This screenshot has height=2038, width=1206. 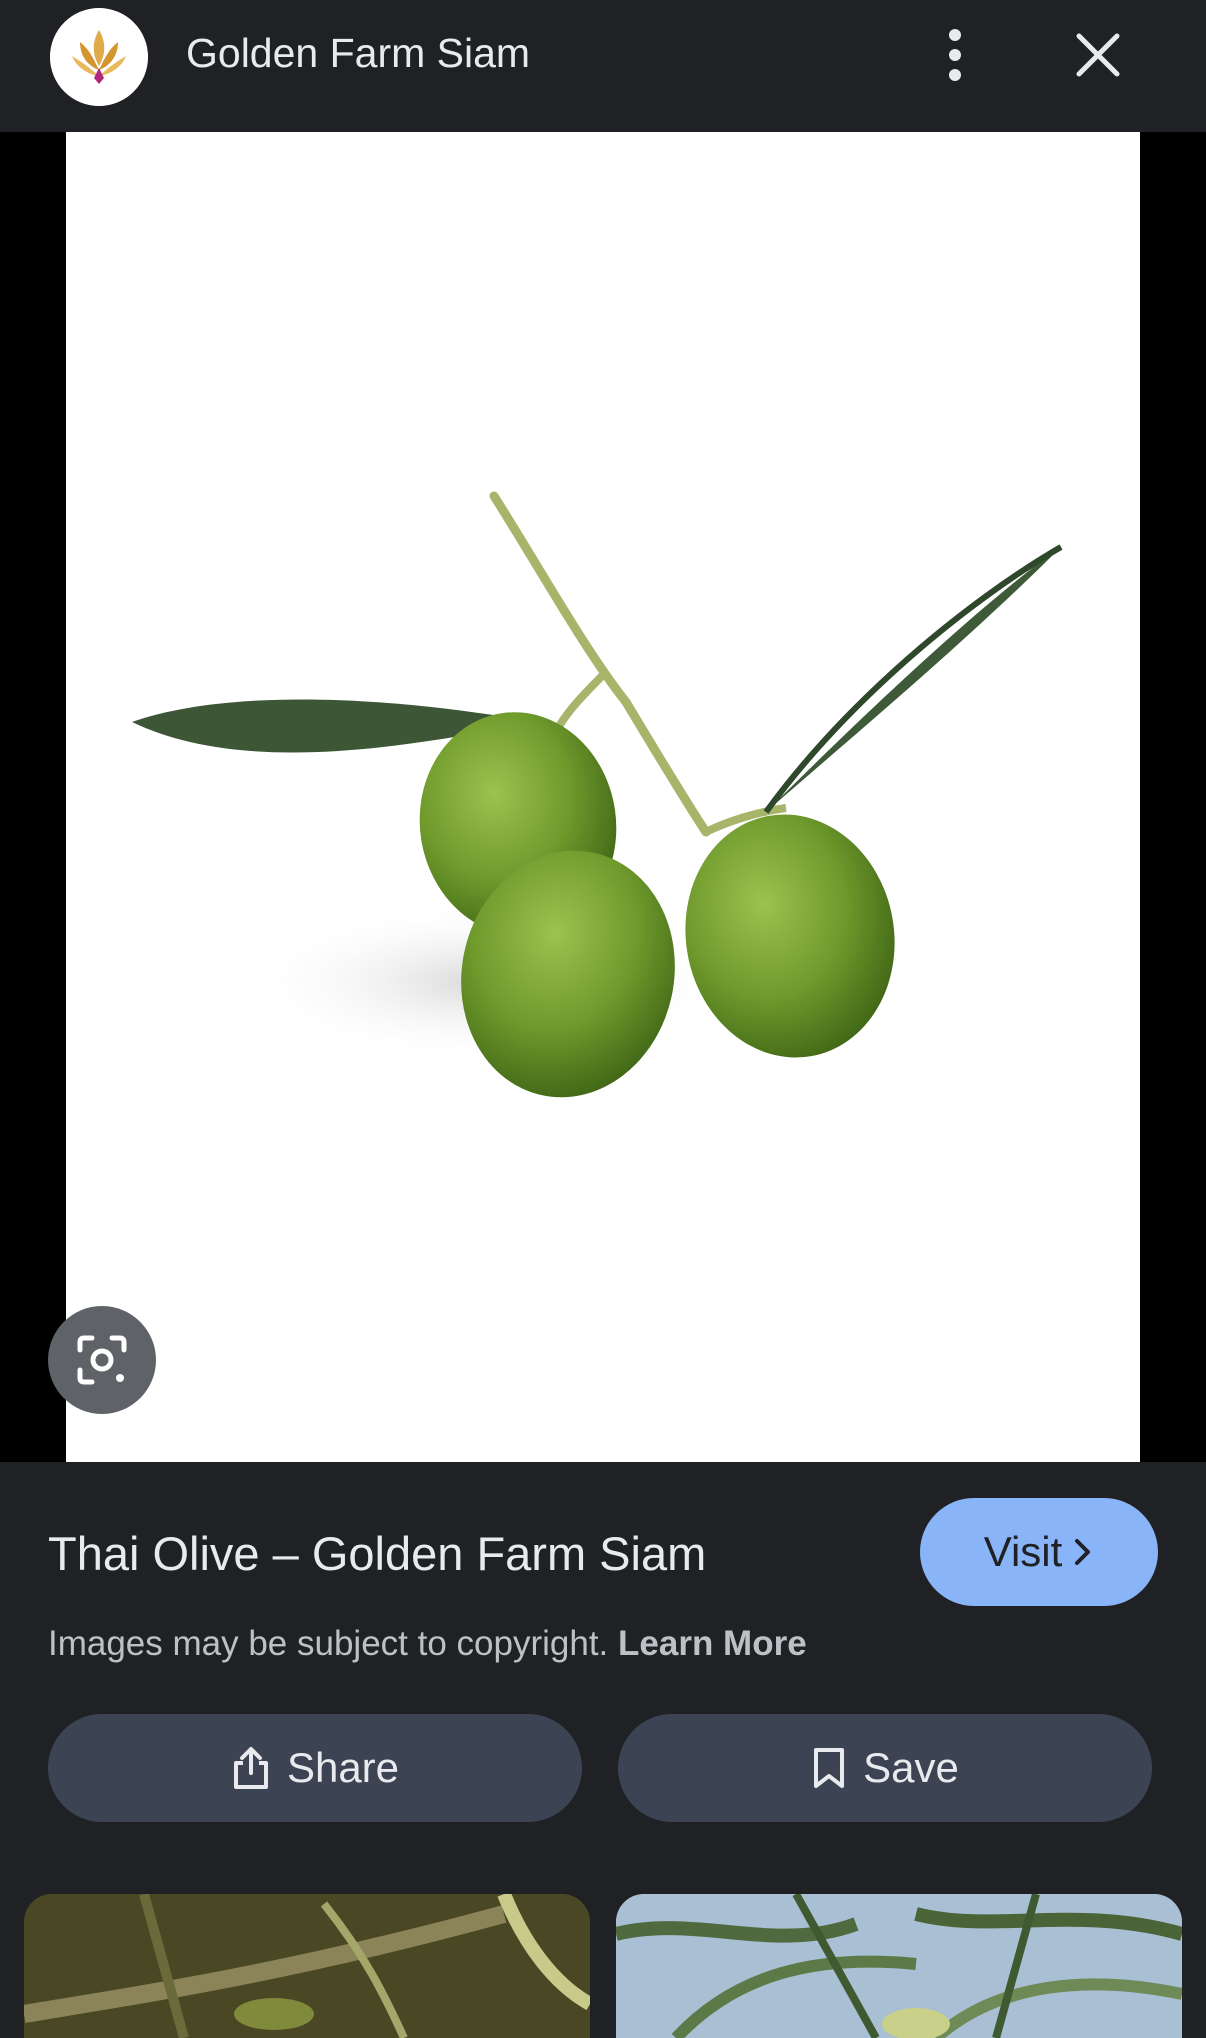 What do you see at coordinates (328, 1643) in the screenshot?
I see `copyright-text: Images may be subject to copyright.` at bounding box center [328, 1643].